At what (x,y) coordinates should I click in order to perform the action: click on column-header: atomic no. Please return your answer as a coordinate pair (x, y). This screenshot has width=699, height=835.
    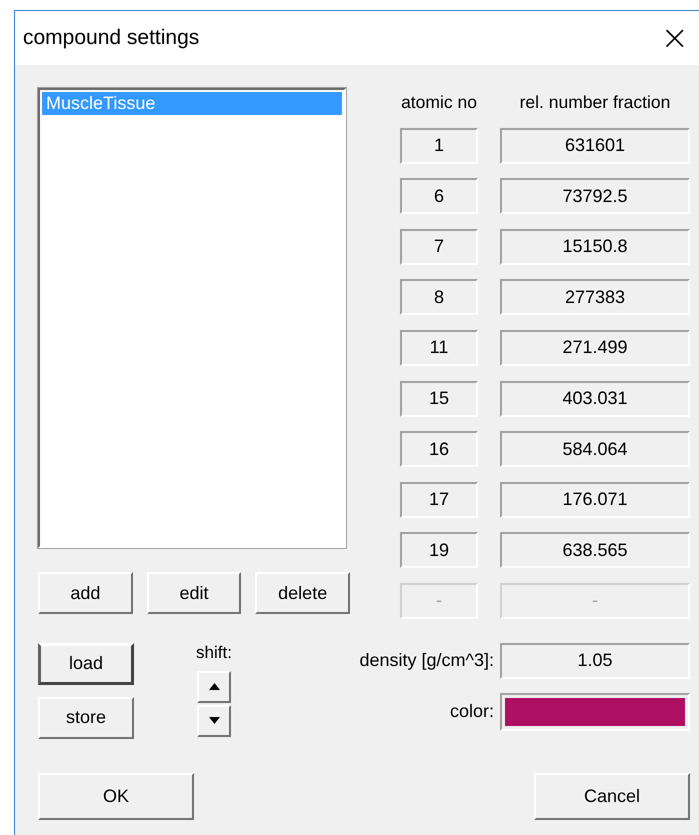
    Looking at the image, I should click on (439, 102).